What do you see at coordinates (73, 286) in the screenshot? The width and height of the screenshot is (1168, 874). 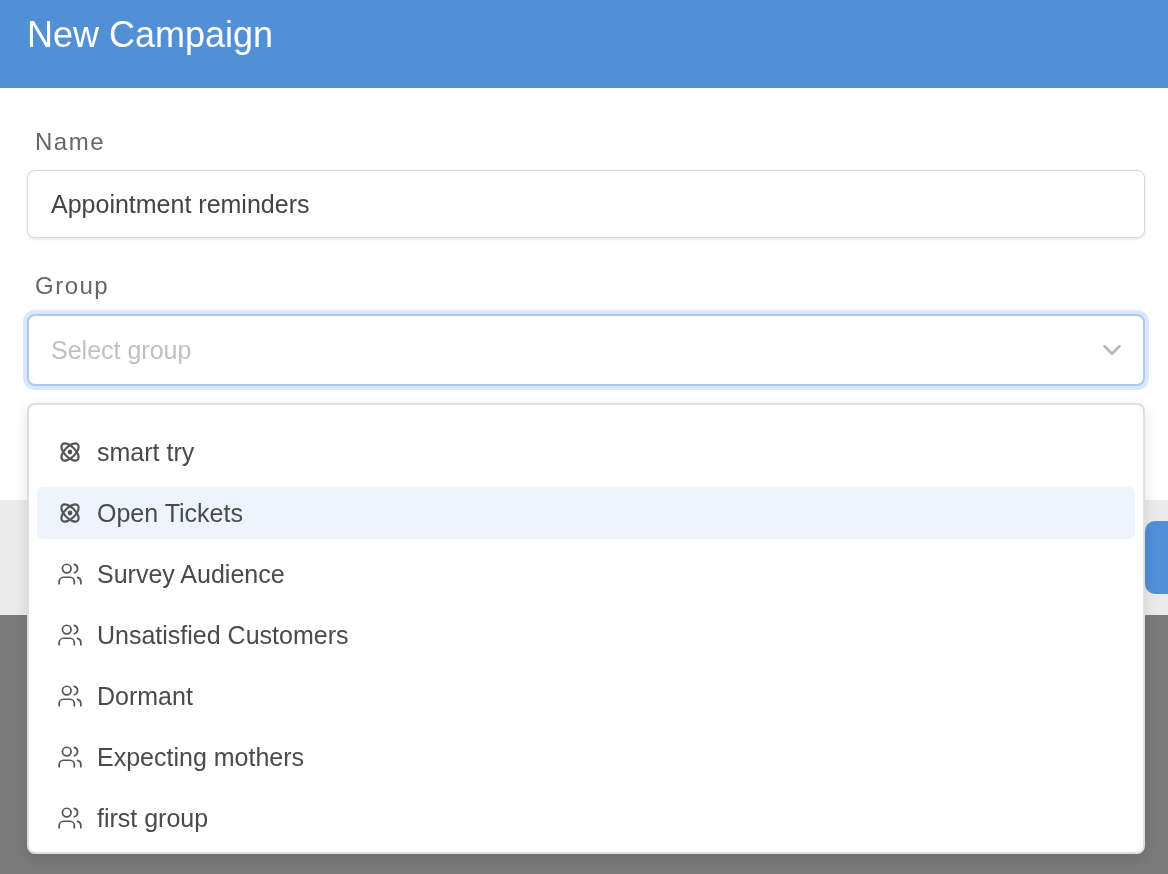 I see `field-label: Group` at bounding box center [73, 286].